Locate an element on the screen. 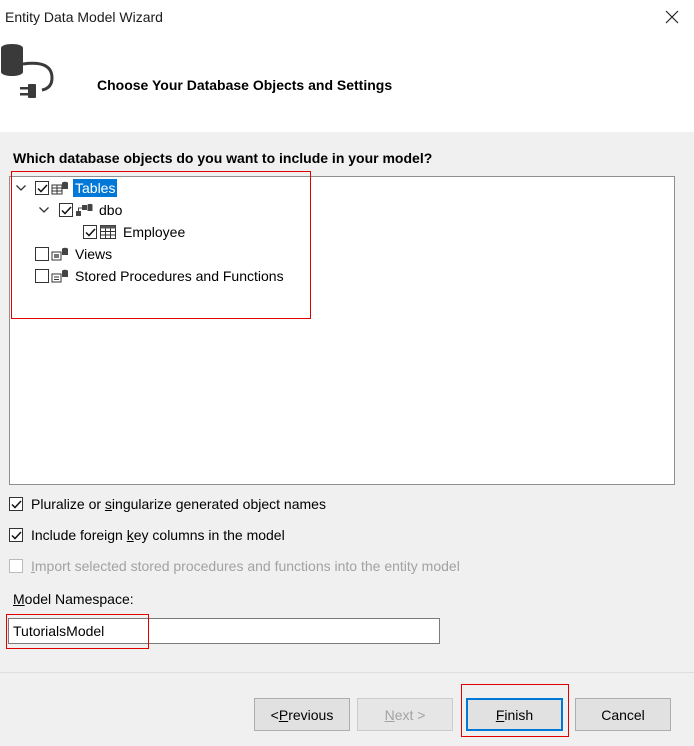 The width and height of the screenshot is (694, 746). collapse-chevron-dbo is located at coordinates (44, 210).